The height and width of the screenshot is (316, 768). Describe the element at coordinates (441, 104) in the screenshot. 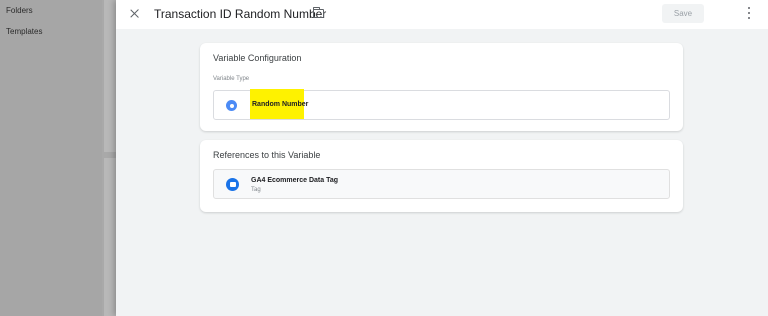

I see `variable-type-selector: Random Number` at that location.